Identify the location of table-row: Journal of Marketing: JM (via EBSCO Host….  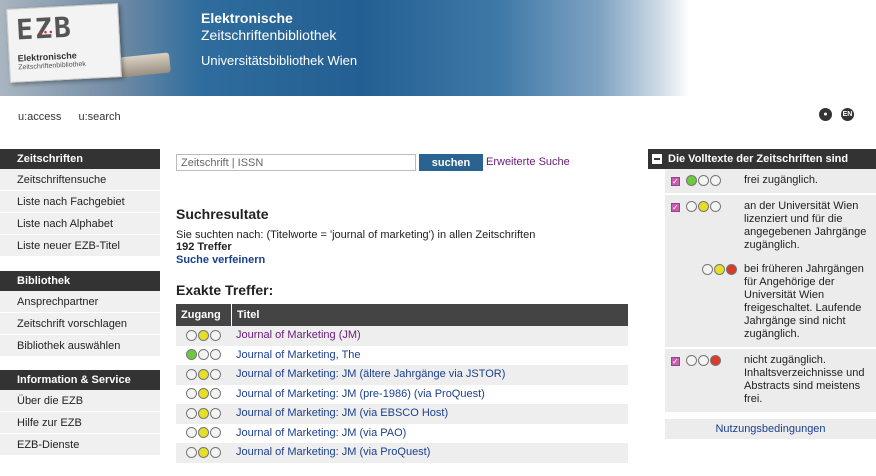
(402, 414).